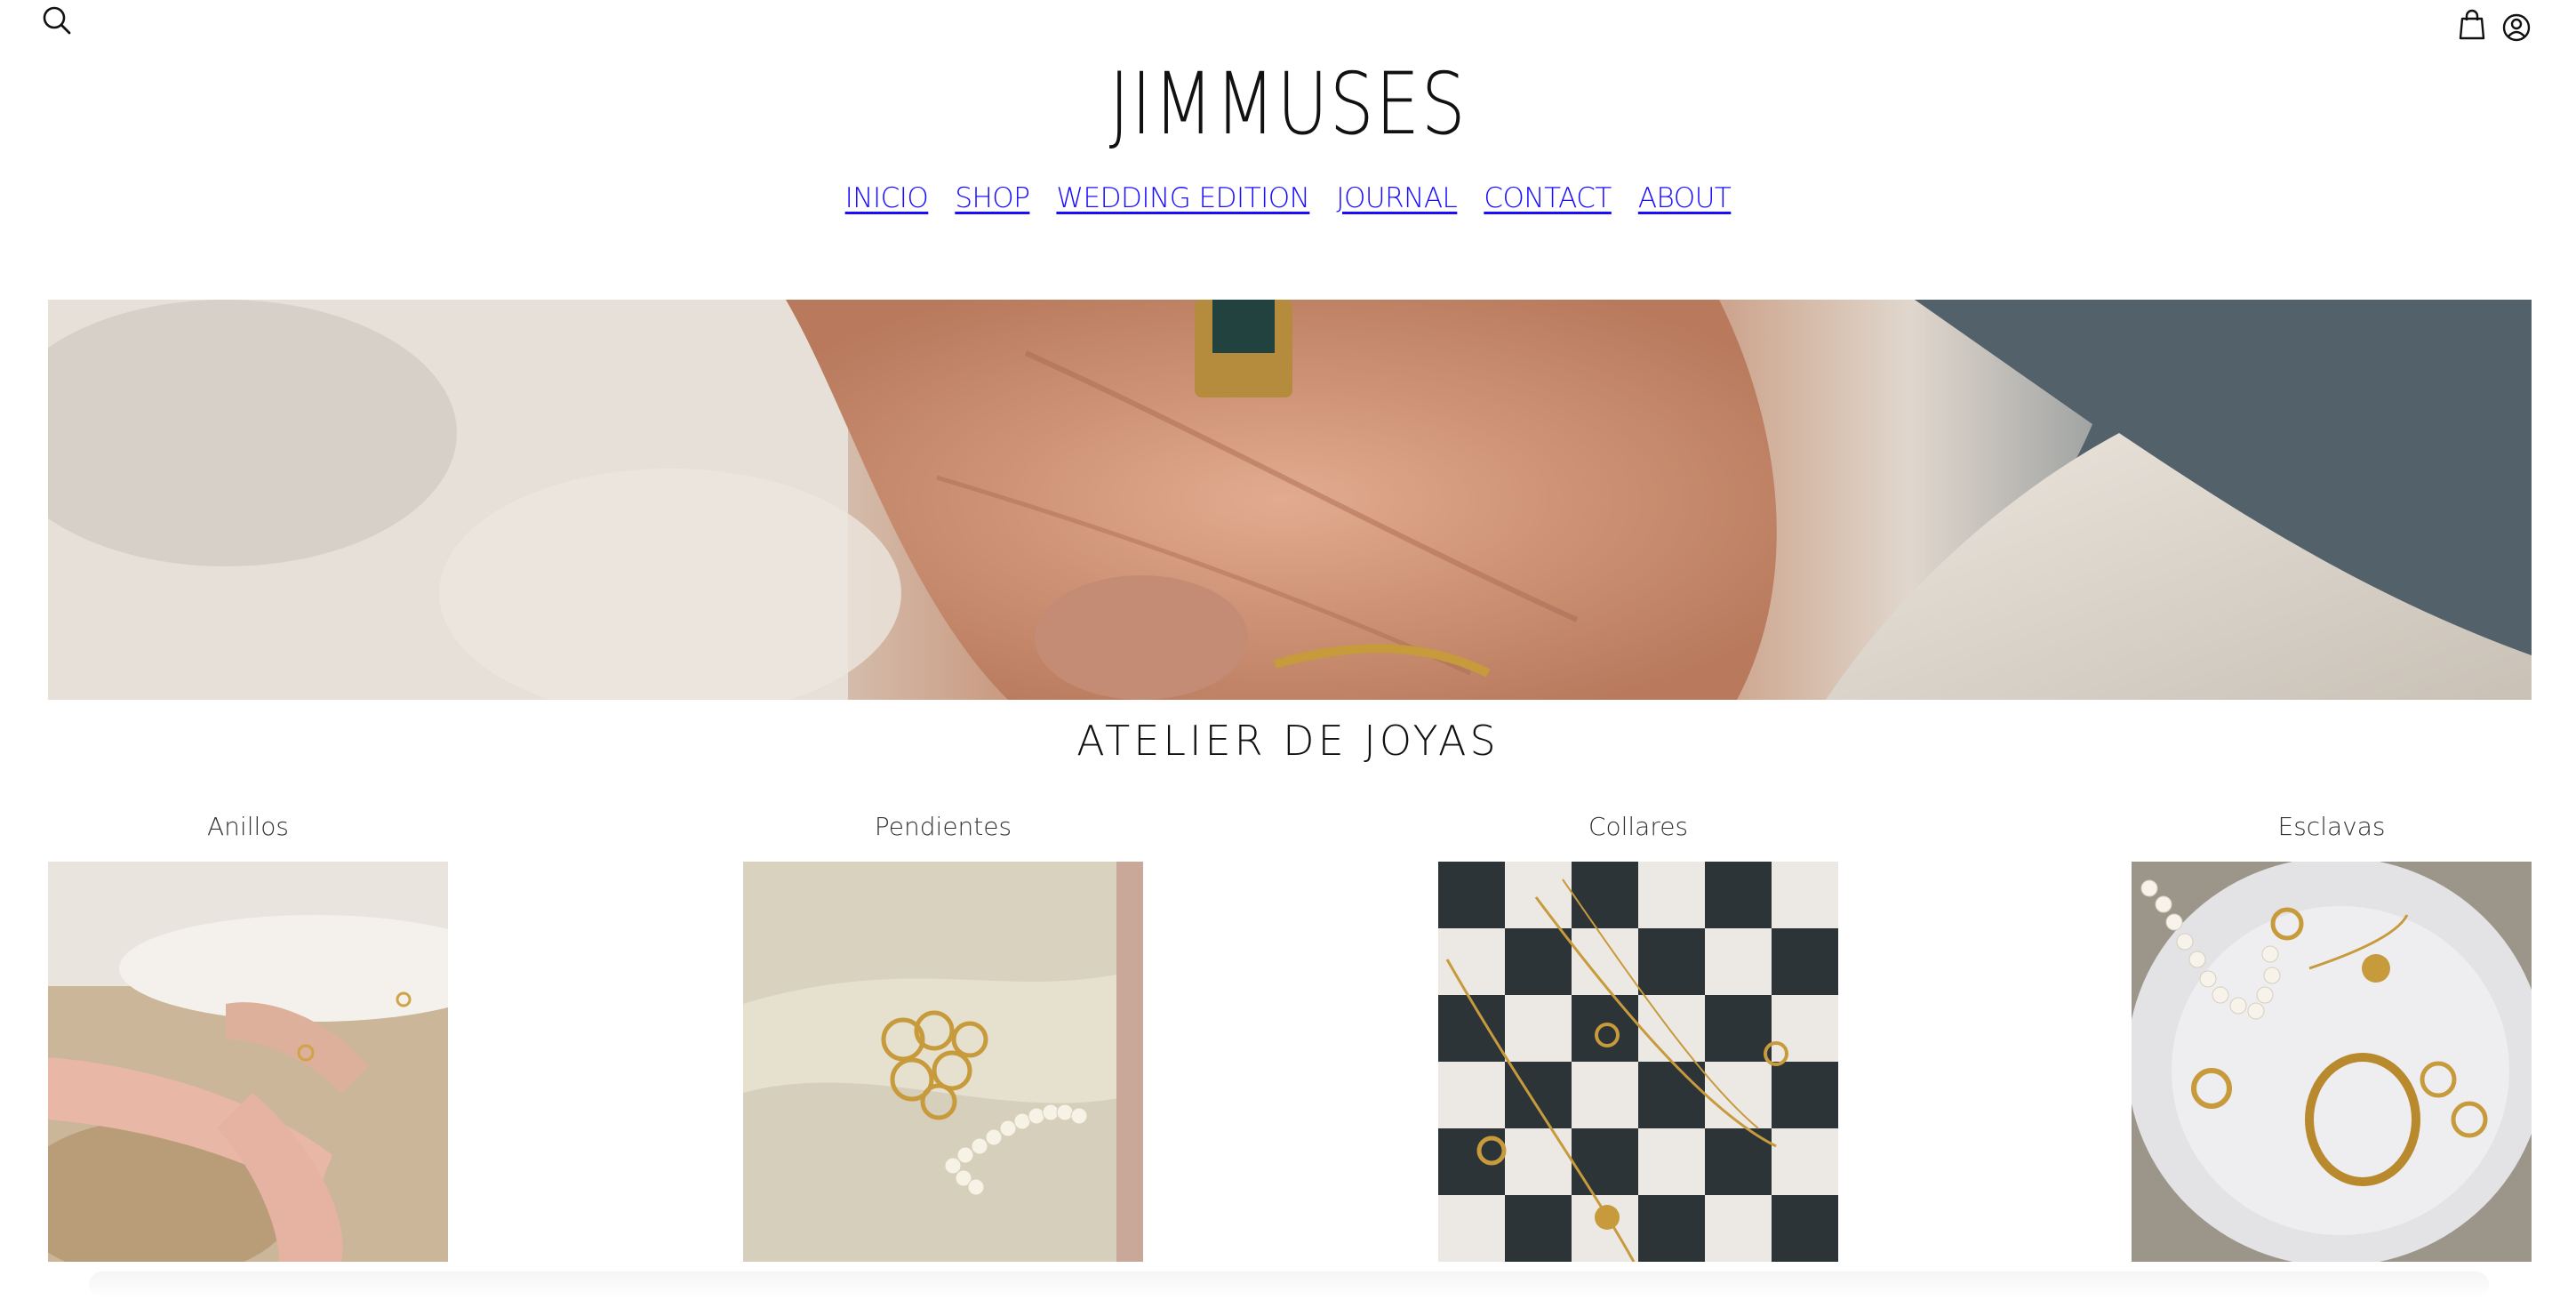 The height and width of the screenshot is (1300, 2576). I want to click on category-card-esclavas: Esclavas, so click(2332, 1033).